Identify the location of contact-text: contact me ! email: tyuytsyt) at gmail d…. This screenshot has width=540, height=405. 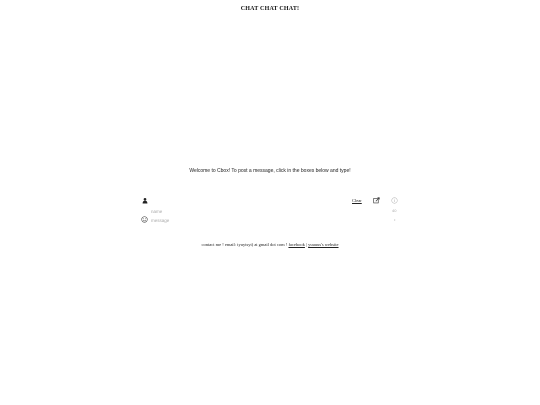
(245, 244).